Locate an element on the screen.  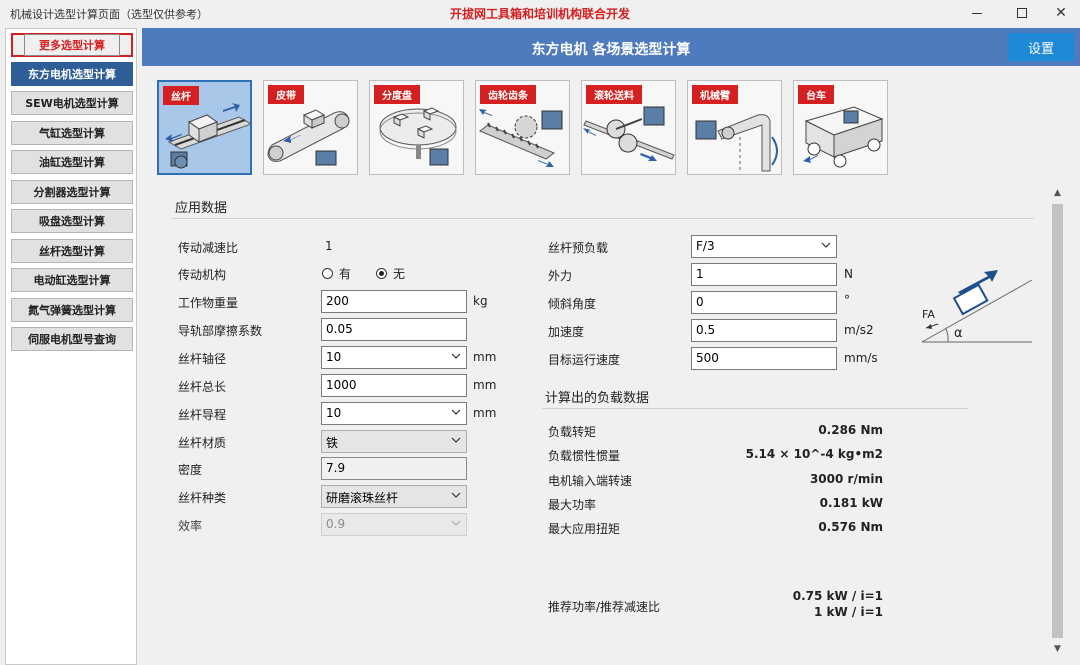
recommend-value-2: 1 kW / i=1 is located at coordinates (848, 612).